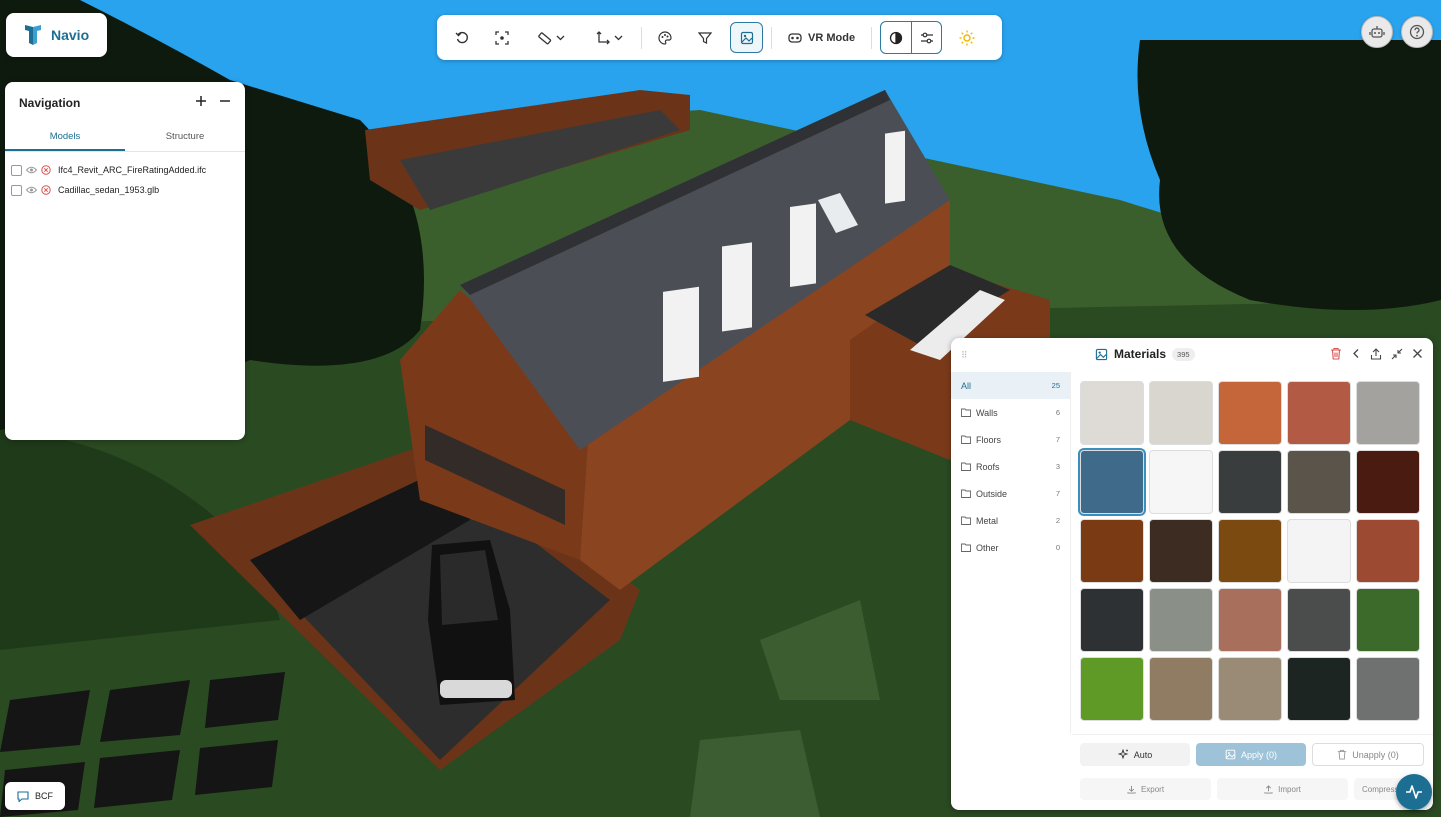 This screenshot has width=1441, height=817. Describe the element at coordinates (964, 355) in the screenshot. I see `drag-handle-icon: ⠿` at that location.